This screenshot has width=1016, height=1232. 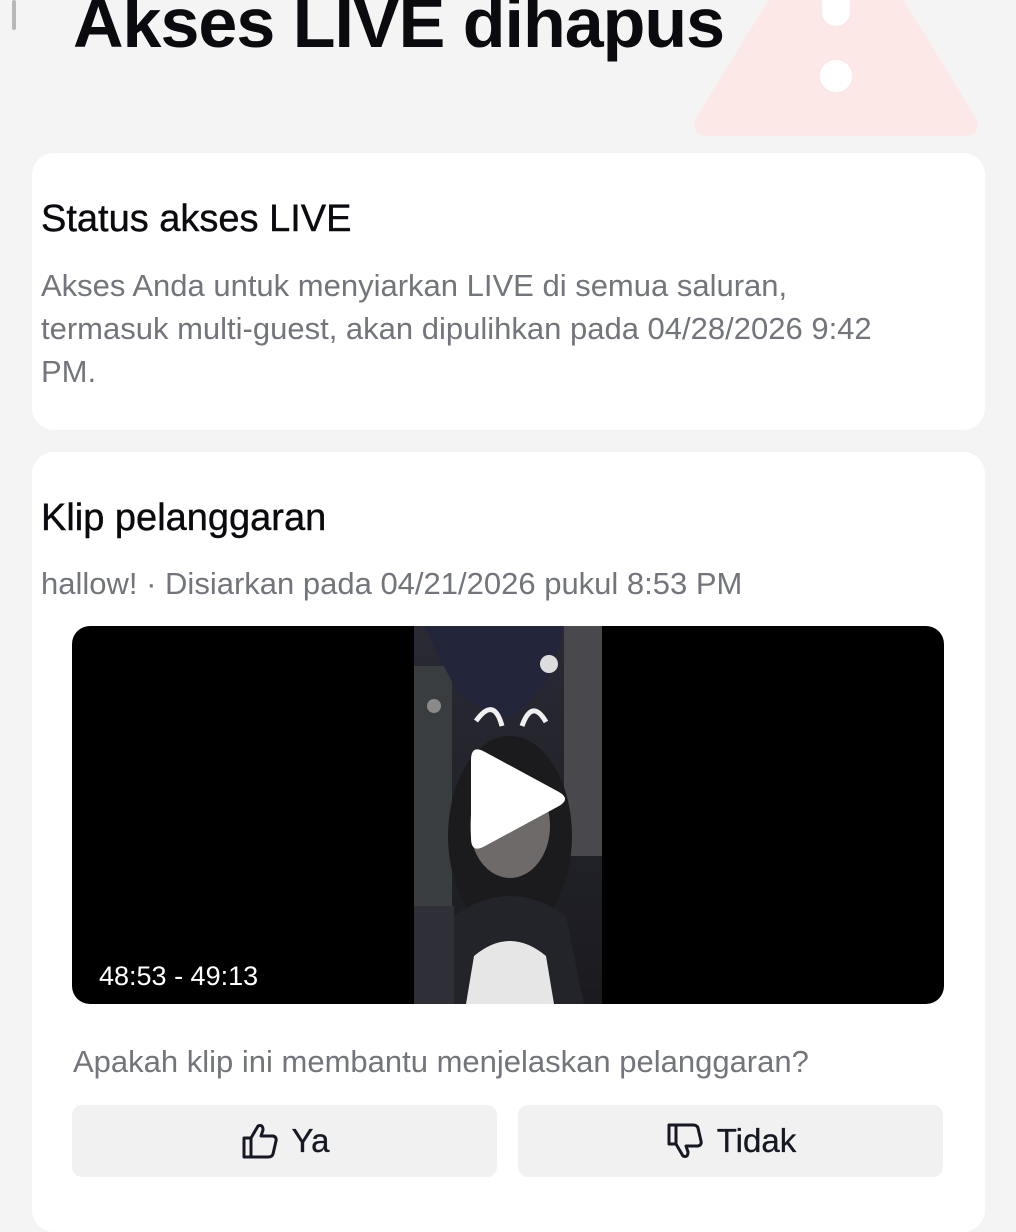 What do you see at coordinates (517, 799) in the screenshot?
I see `play-icon` at bounding box center [517, 799].